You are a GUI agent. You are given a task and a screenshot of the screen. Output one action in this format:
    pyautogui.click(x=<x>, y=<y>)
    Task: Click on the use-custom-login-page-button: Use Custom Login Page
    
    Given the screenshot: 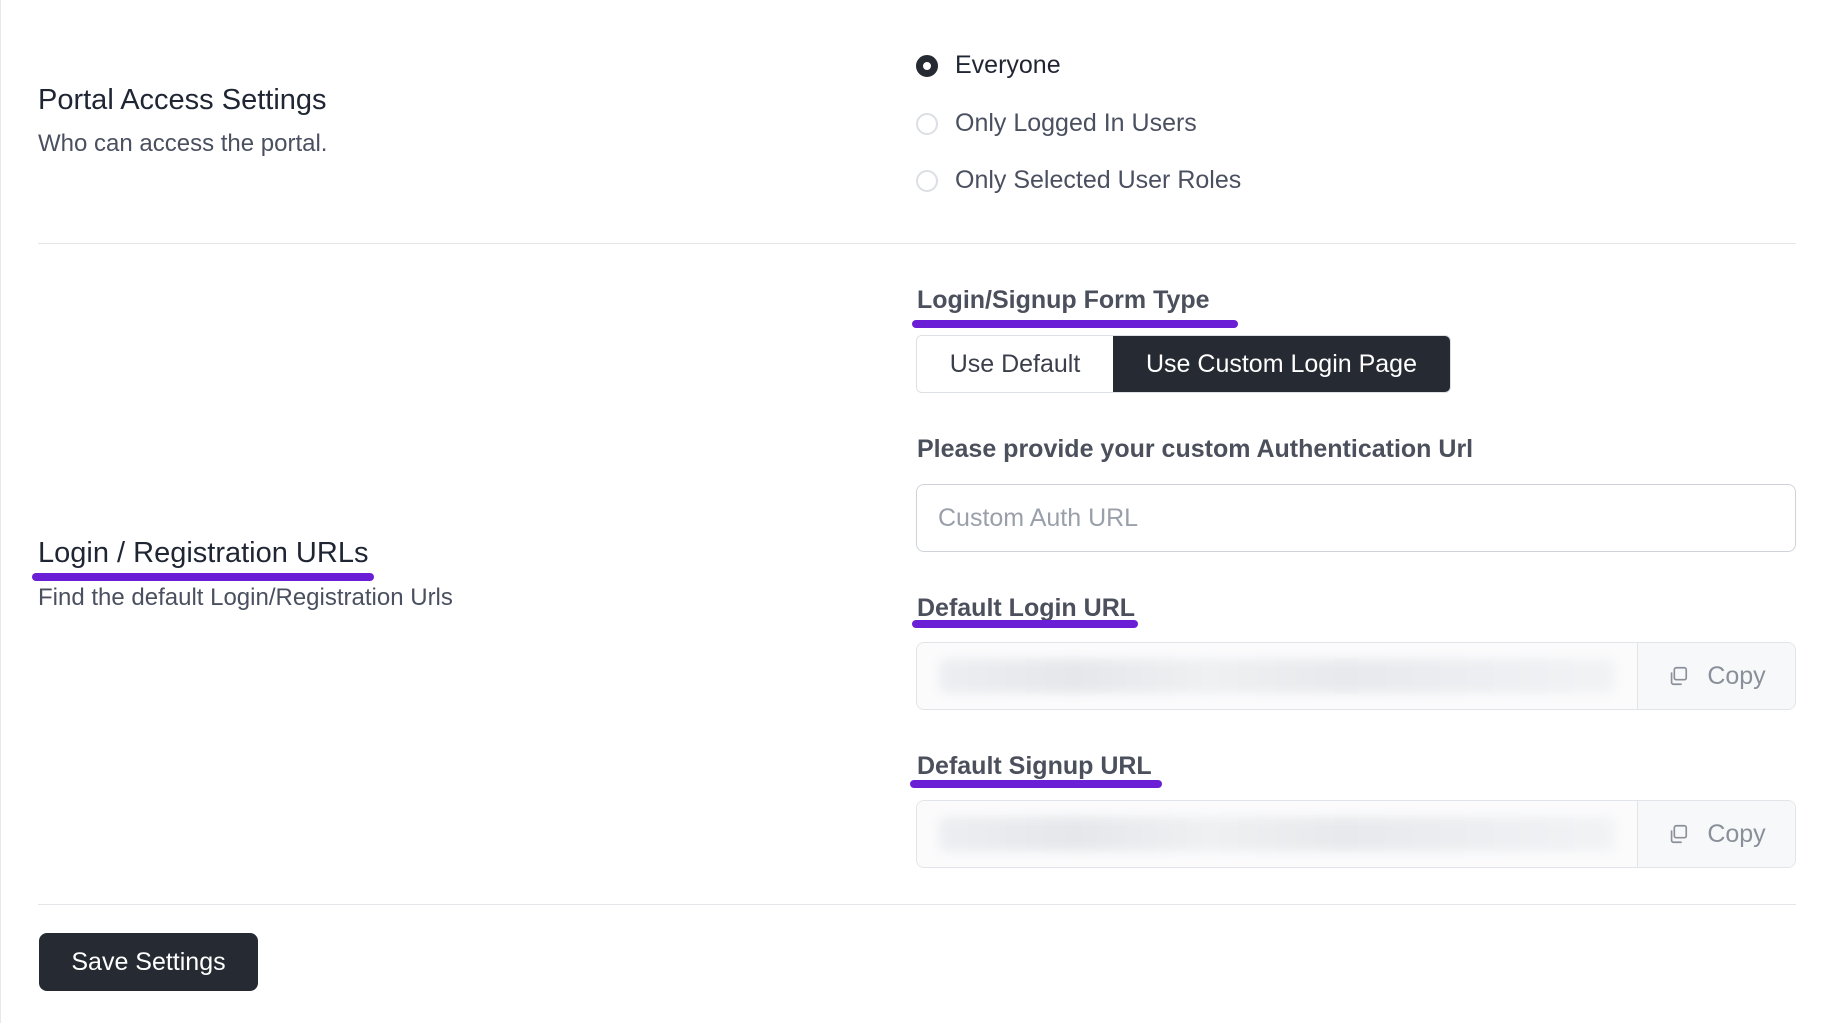 What is the action you would take?
    pyautogui.click(x=1281, y=364)
    